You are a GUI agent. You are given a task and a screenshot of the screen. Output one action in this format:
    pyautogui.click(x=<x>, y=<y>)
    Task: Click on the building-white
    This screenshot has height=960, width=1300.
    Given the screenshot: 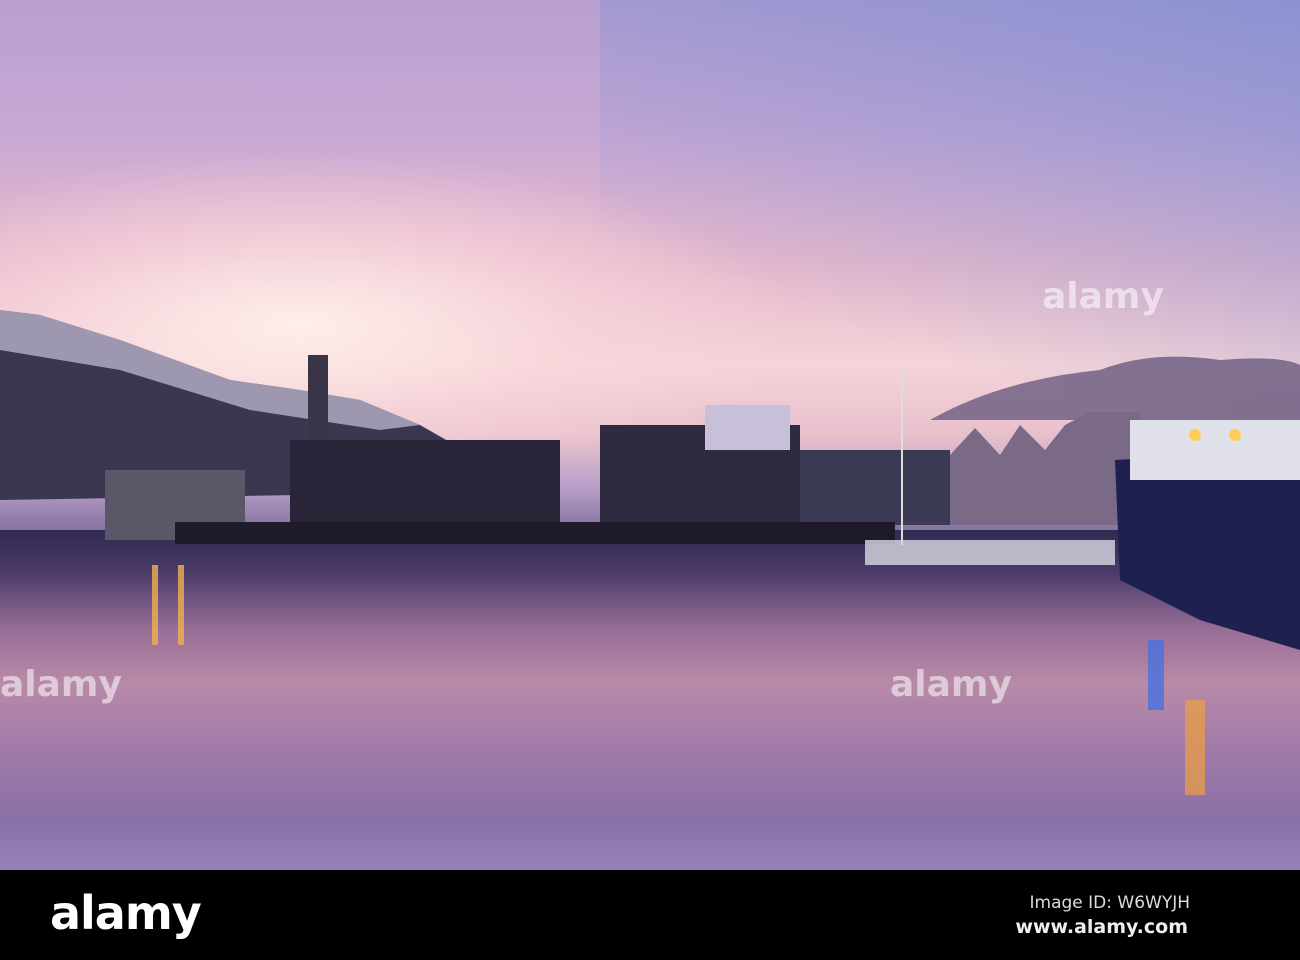 What is the action you would take?
    pyautogui.click(x=747, y=427)
    